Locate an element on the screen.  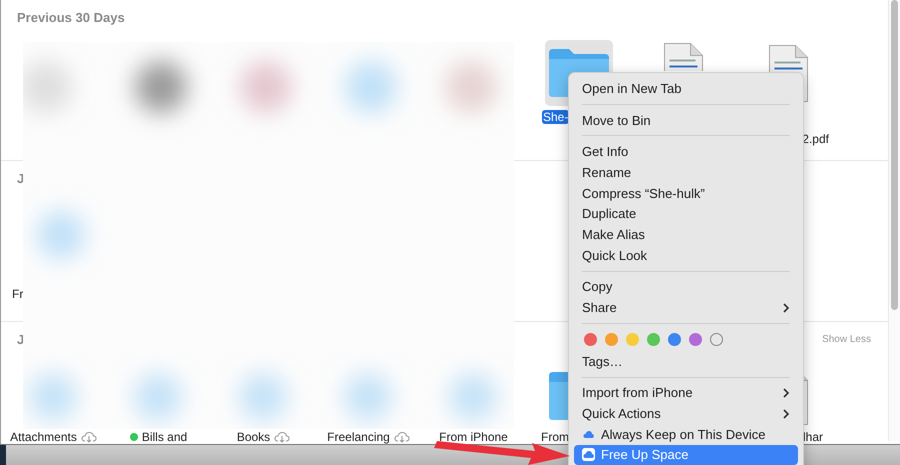
menu-item: Make Alias is located at coordinates (686, 234).